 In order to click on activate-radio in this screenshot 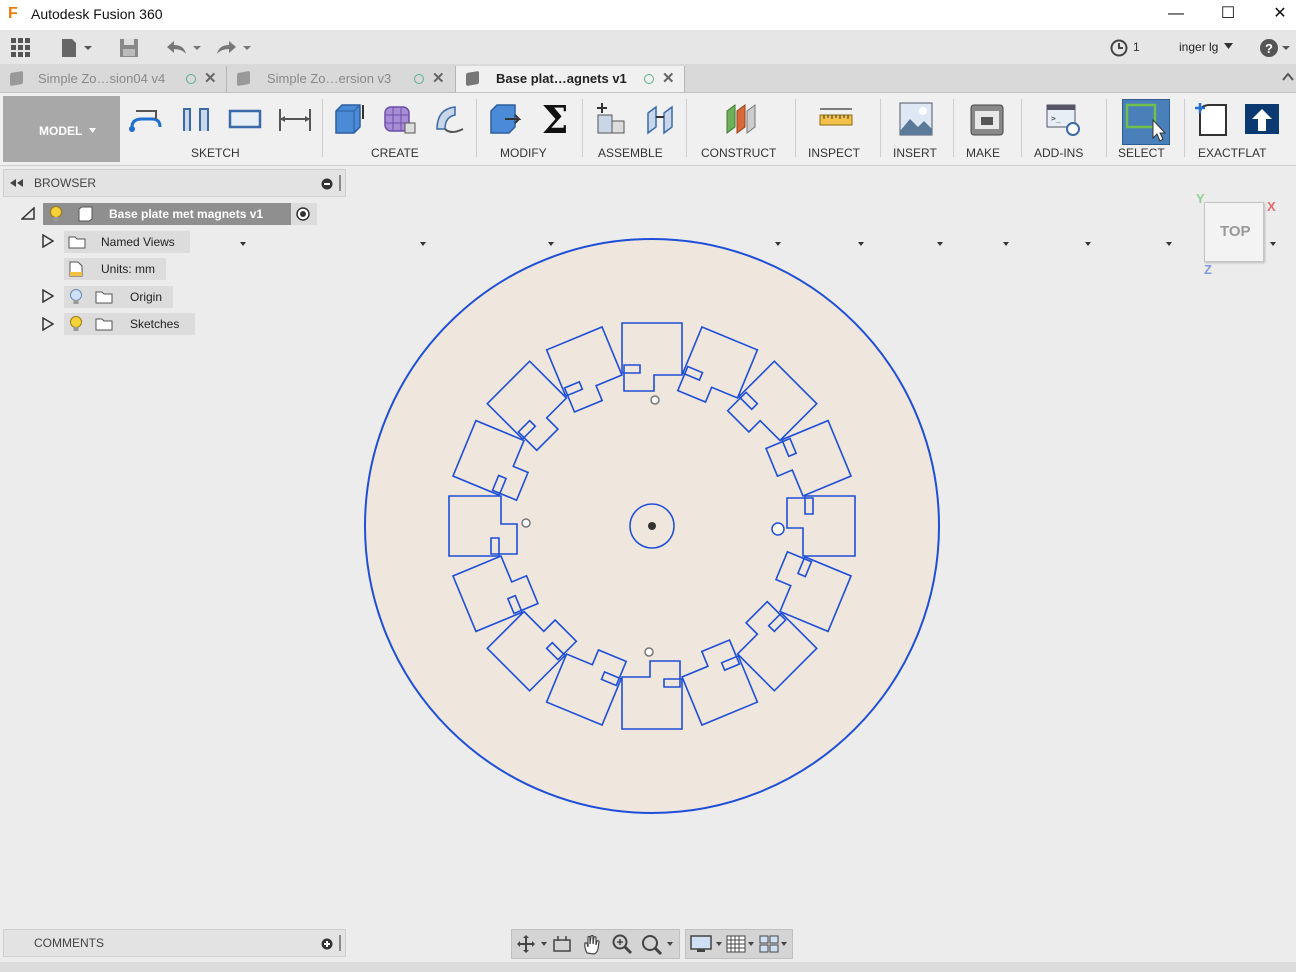, I will do `click(304, 214)`.